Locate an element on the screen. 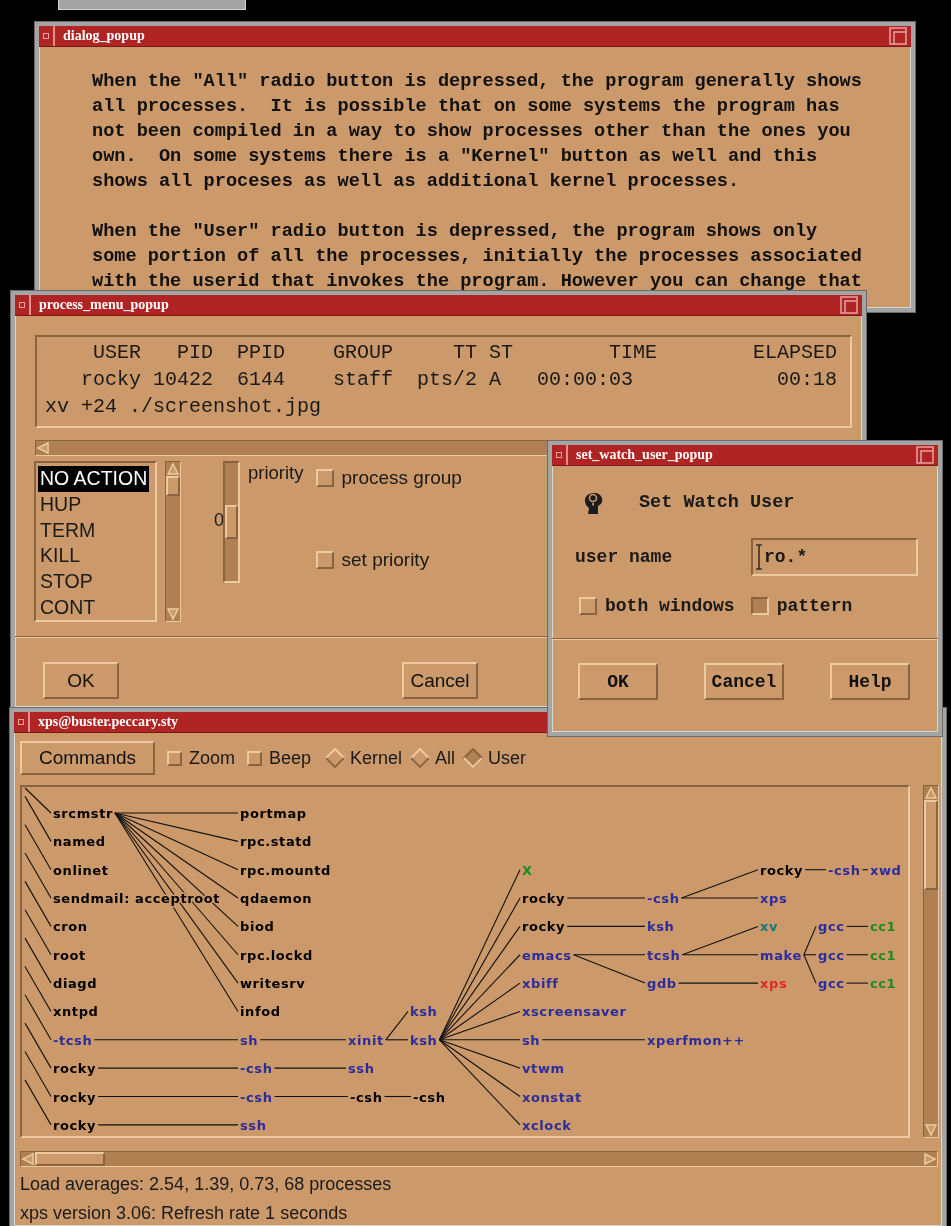 Image resolution: width=951 pixels, height=1226 pixels. process-node: xps is located at coordinates (774, 899).